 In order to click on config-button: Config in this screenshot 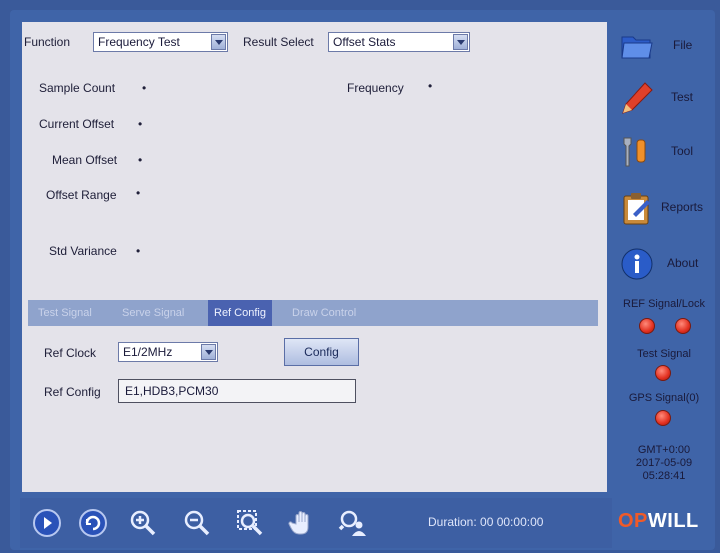, I will do `click(321, 352)`.